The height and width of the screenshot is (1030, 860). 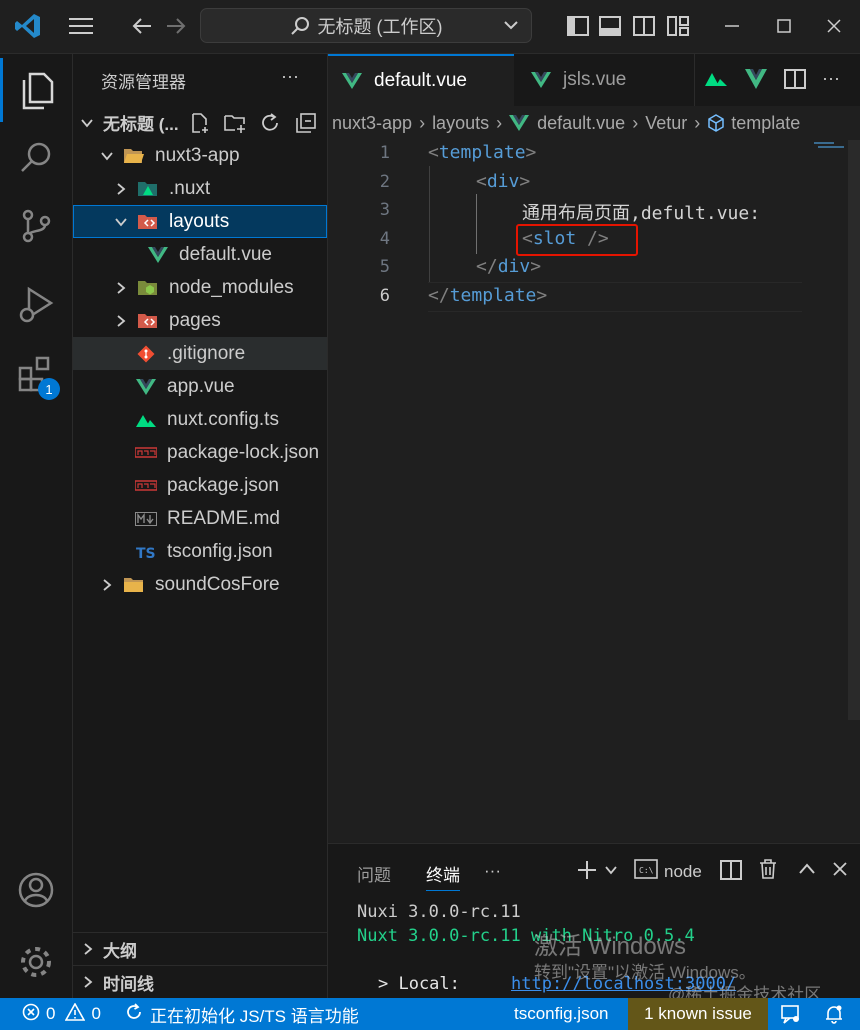 I want to click on code-token: >, so click(x=531, y=152).